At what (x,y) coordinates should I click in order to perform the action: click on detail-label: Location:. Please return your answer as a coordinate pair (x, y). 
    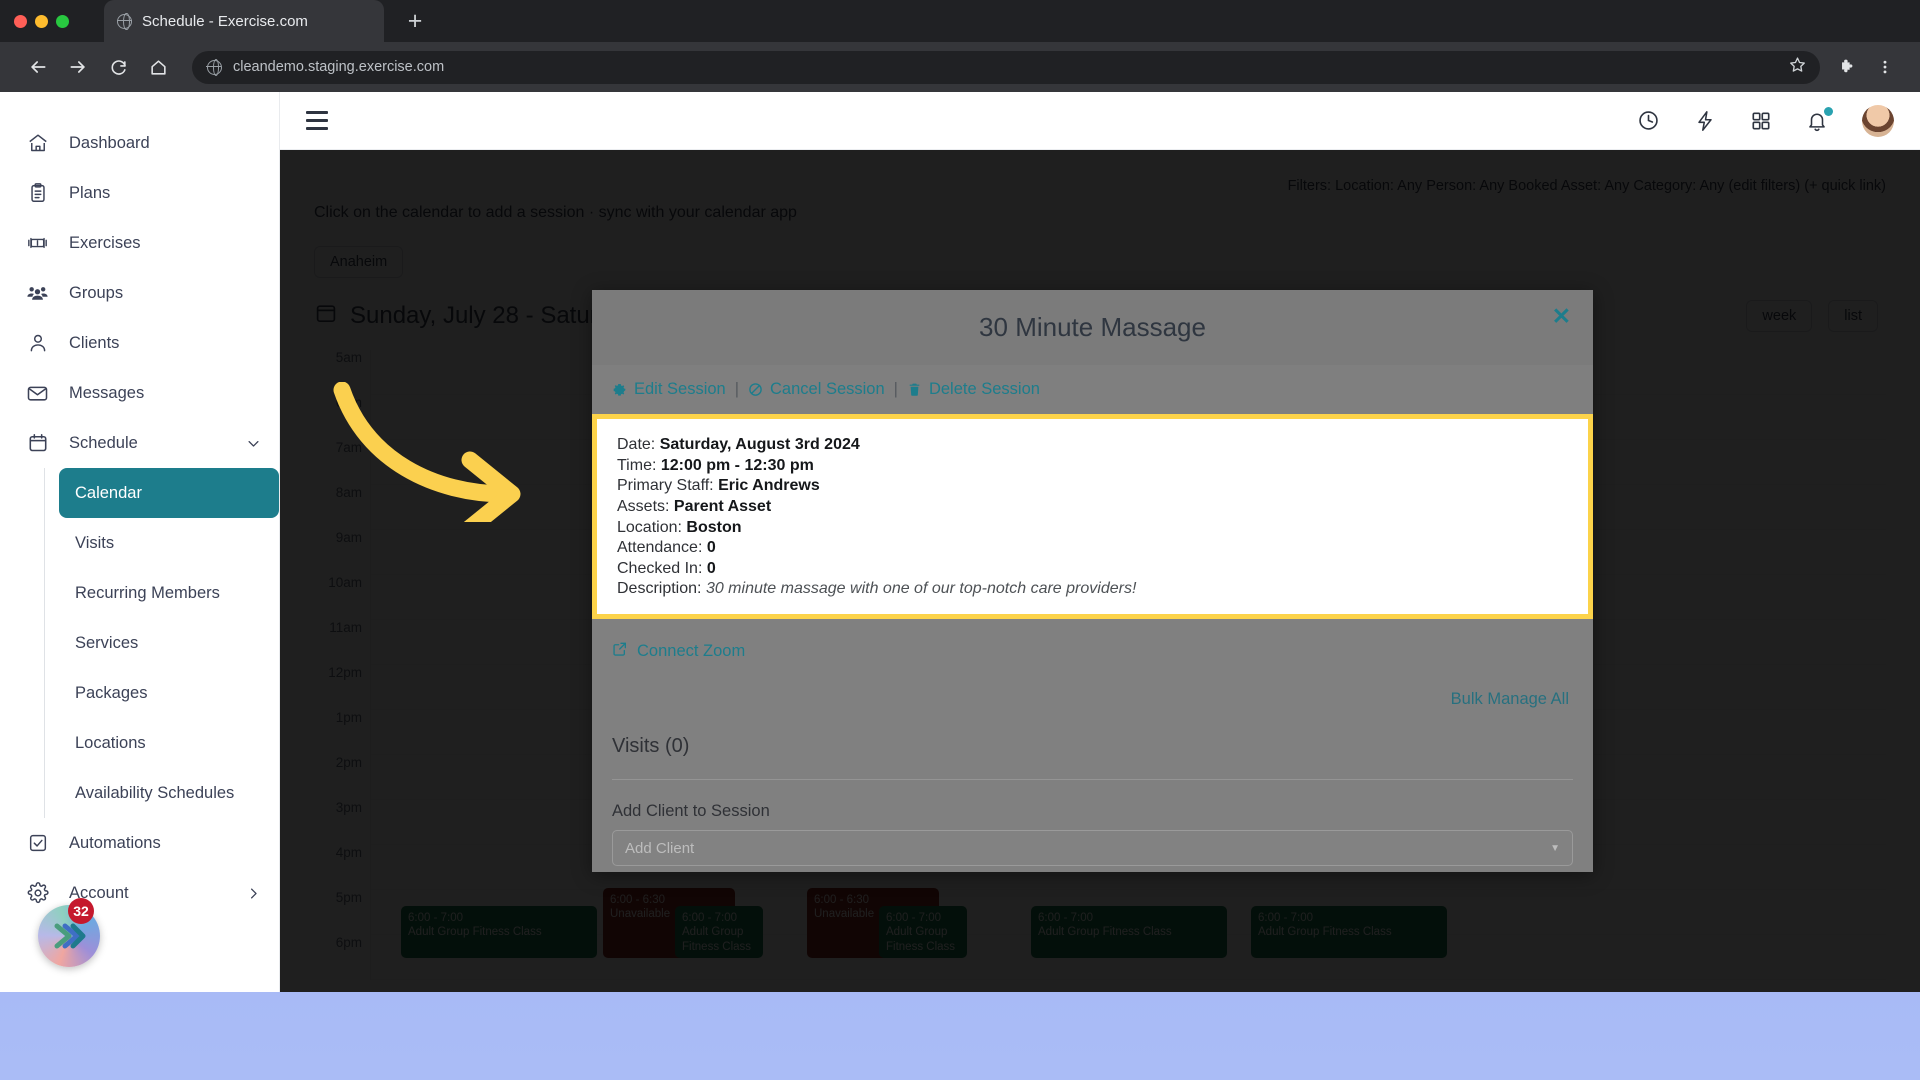
    Looking at the image, I should click on (649, 527).